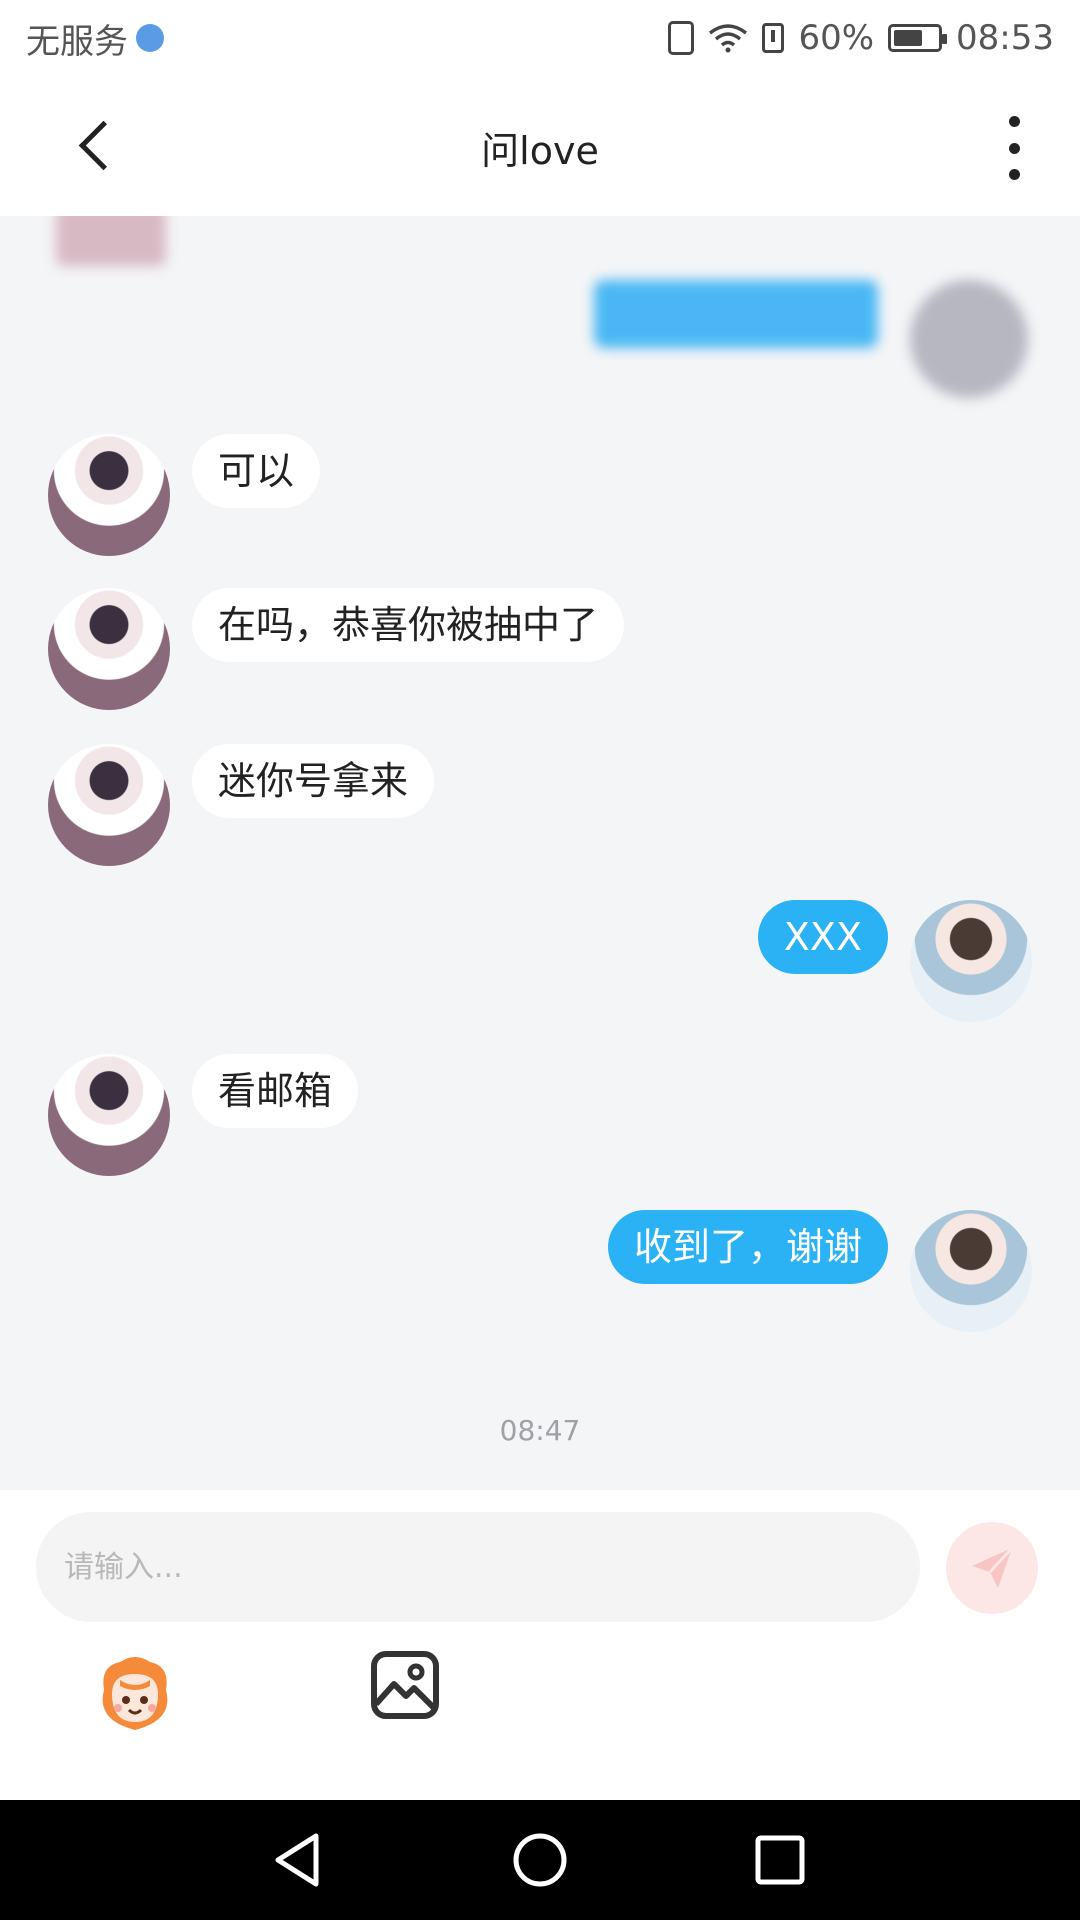  Describe the element at coordinates (540, 1430) in the screenshot. I see `message-timestamp: 08:47` at that location.